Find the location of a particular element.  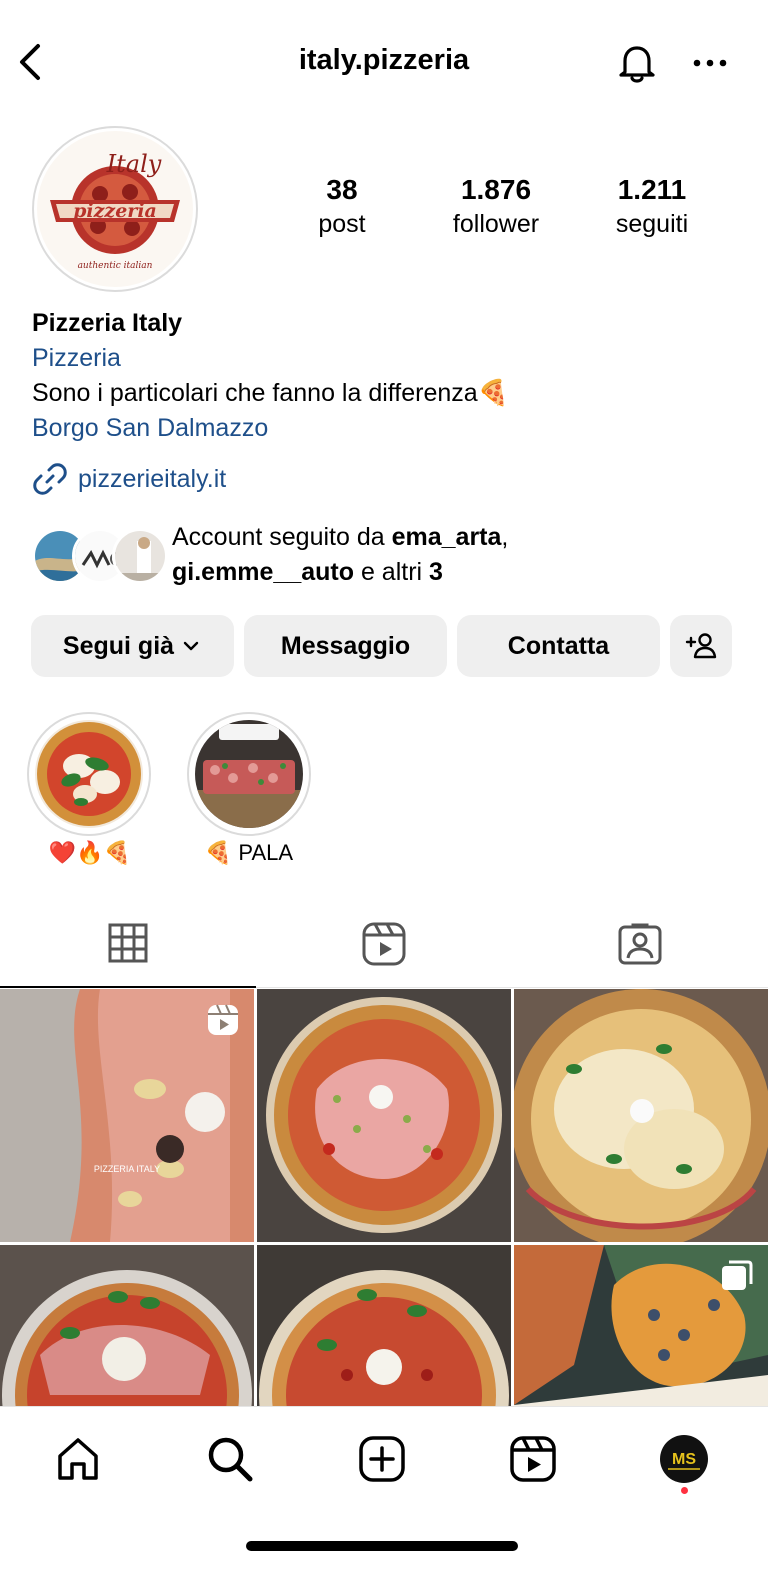

stat-followers-label: follower is located at coordinates (496, 224).